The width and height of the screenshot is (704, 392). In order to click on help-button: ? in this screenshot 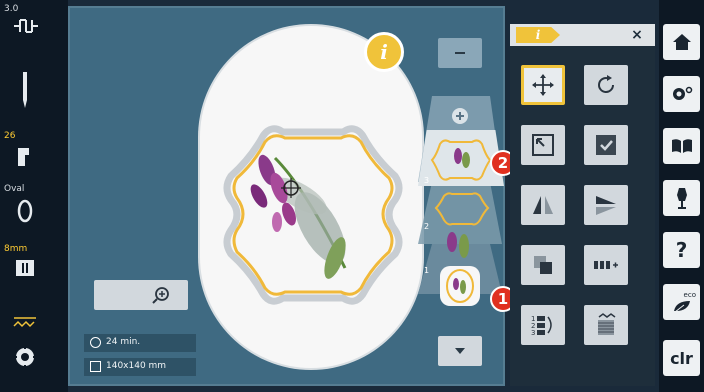, I will do `click(681, 250)`.